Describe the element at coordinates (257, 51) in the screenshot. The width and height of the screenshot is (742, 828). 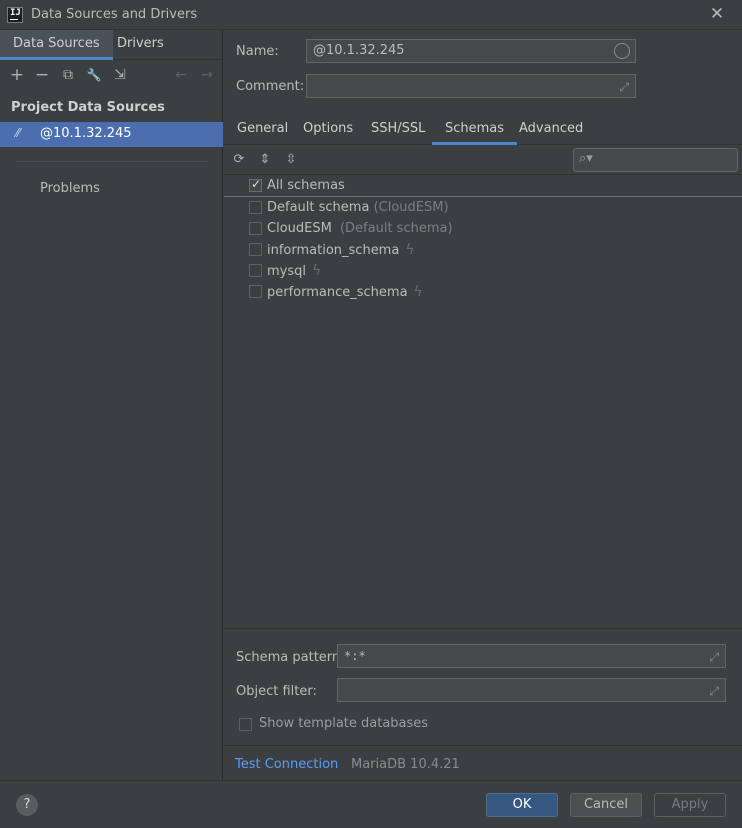
I see `name-label: Name:` at that location.